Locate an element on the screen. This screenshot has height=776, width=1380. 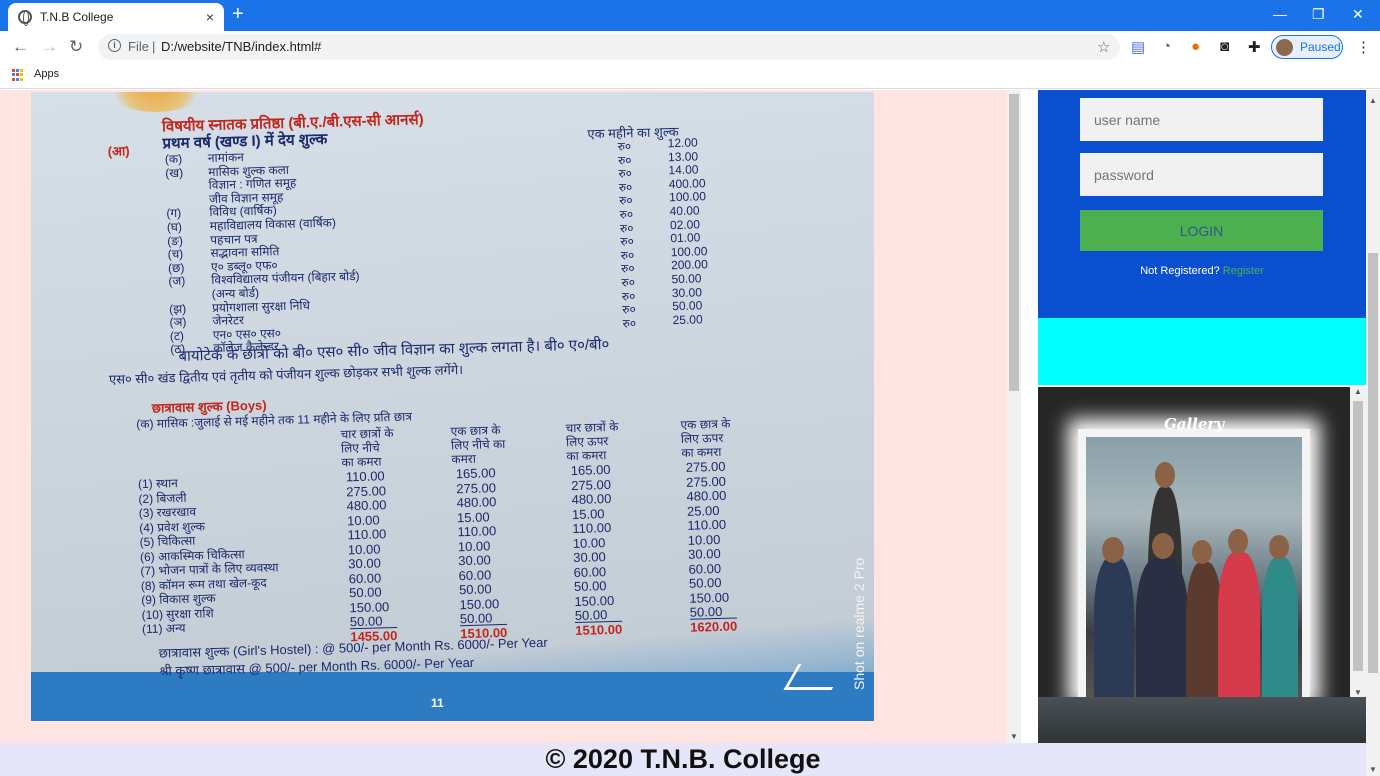
bookmarks-bar is located at coordinates (690, 76).